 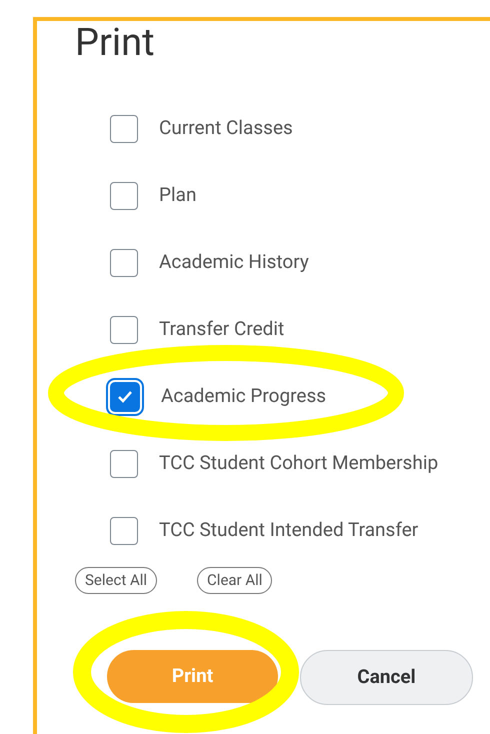 What do you see at coordinates (226, 128) in the screenshot?
I see `option-label: Current Classes` at bounding box center [226, 128].